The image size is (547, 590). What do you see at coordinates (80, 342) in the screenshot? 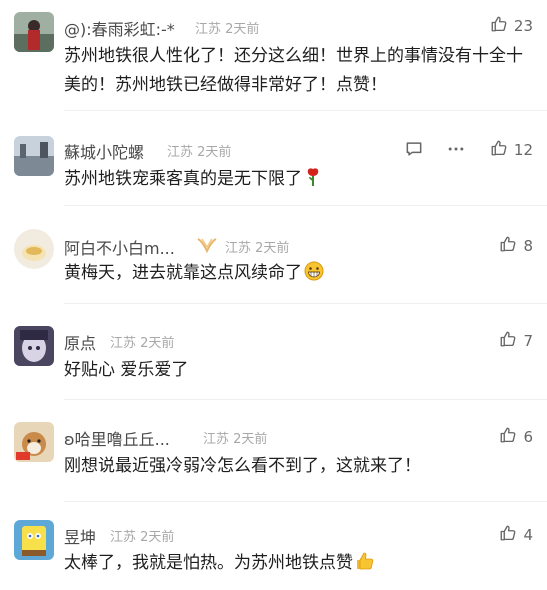
I see `comment-author: 原点` at bounding box center [80, 342].